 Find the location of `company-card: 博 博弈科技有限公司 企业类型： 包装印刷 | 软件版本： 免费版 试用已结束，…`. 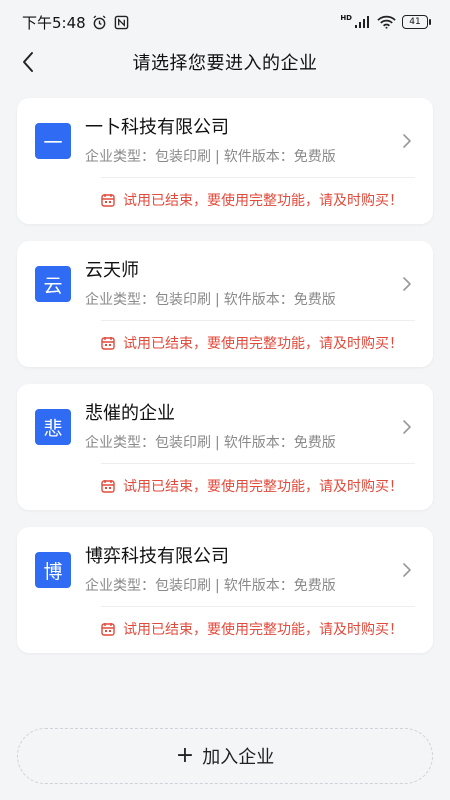

company-card: 博 博弈科技有限公司 企业类型： 包装印刷 | 软件版本： 免费版 试用已结束，… is located at coordinates (225, 590).